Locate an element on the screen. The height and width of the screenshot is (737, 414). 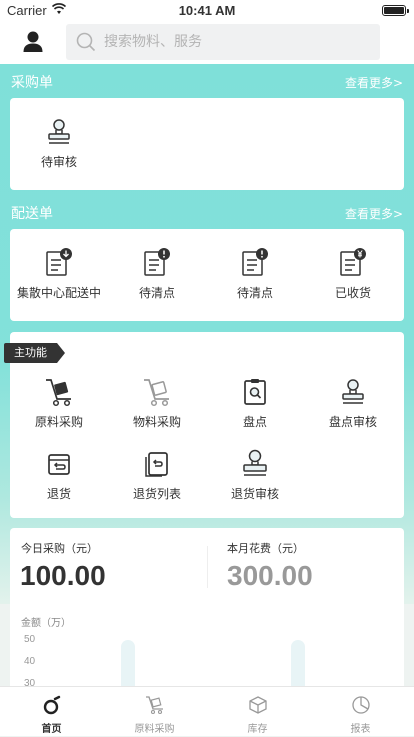
delivery-card: 集散中心配送中 待清点 待清点 已收货 is located at coordinates (207, 275).